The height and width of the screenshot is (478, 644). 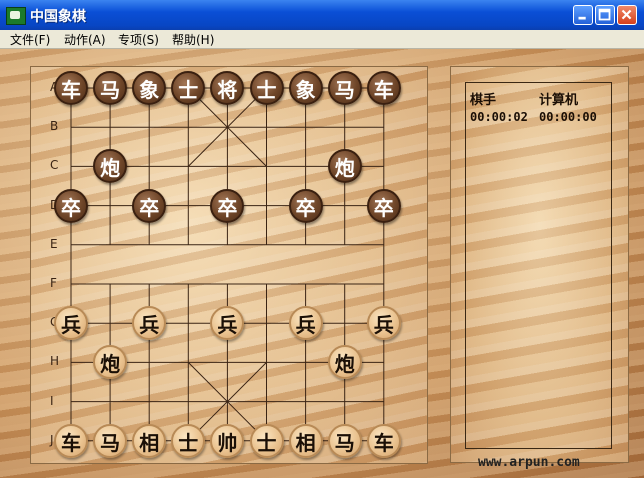 What do you see at coordinates (54, 165) in the screenshot?
I see `row-label: C` at bounding box center [54, 165].